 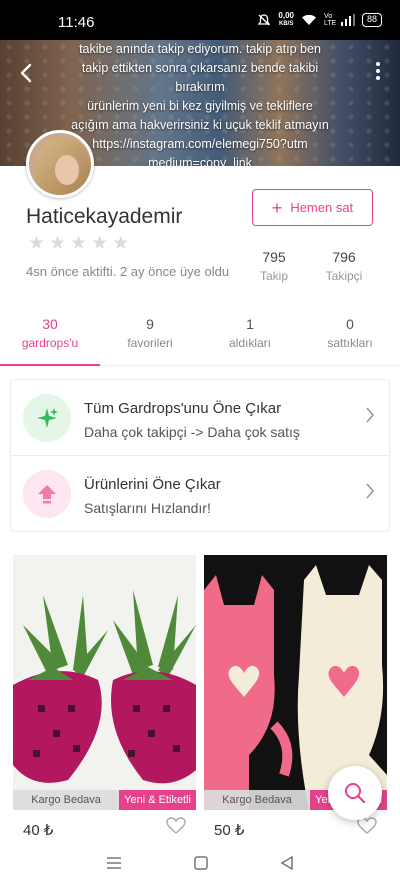 What do you see at coordinates (287, 863) in the screenshot?
I see `back-icon` at bounding box center [287, 863].